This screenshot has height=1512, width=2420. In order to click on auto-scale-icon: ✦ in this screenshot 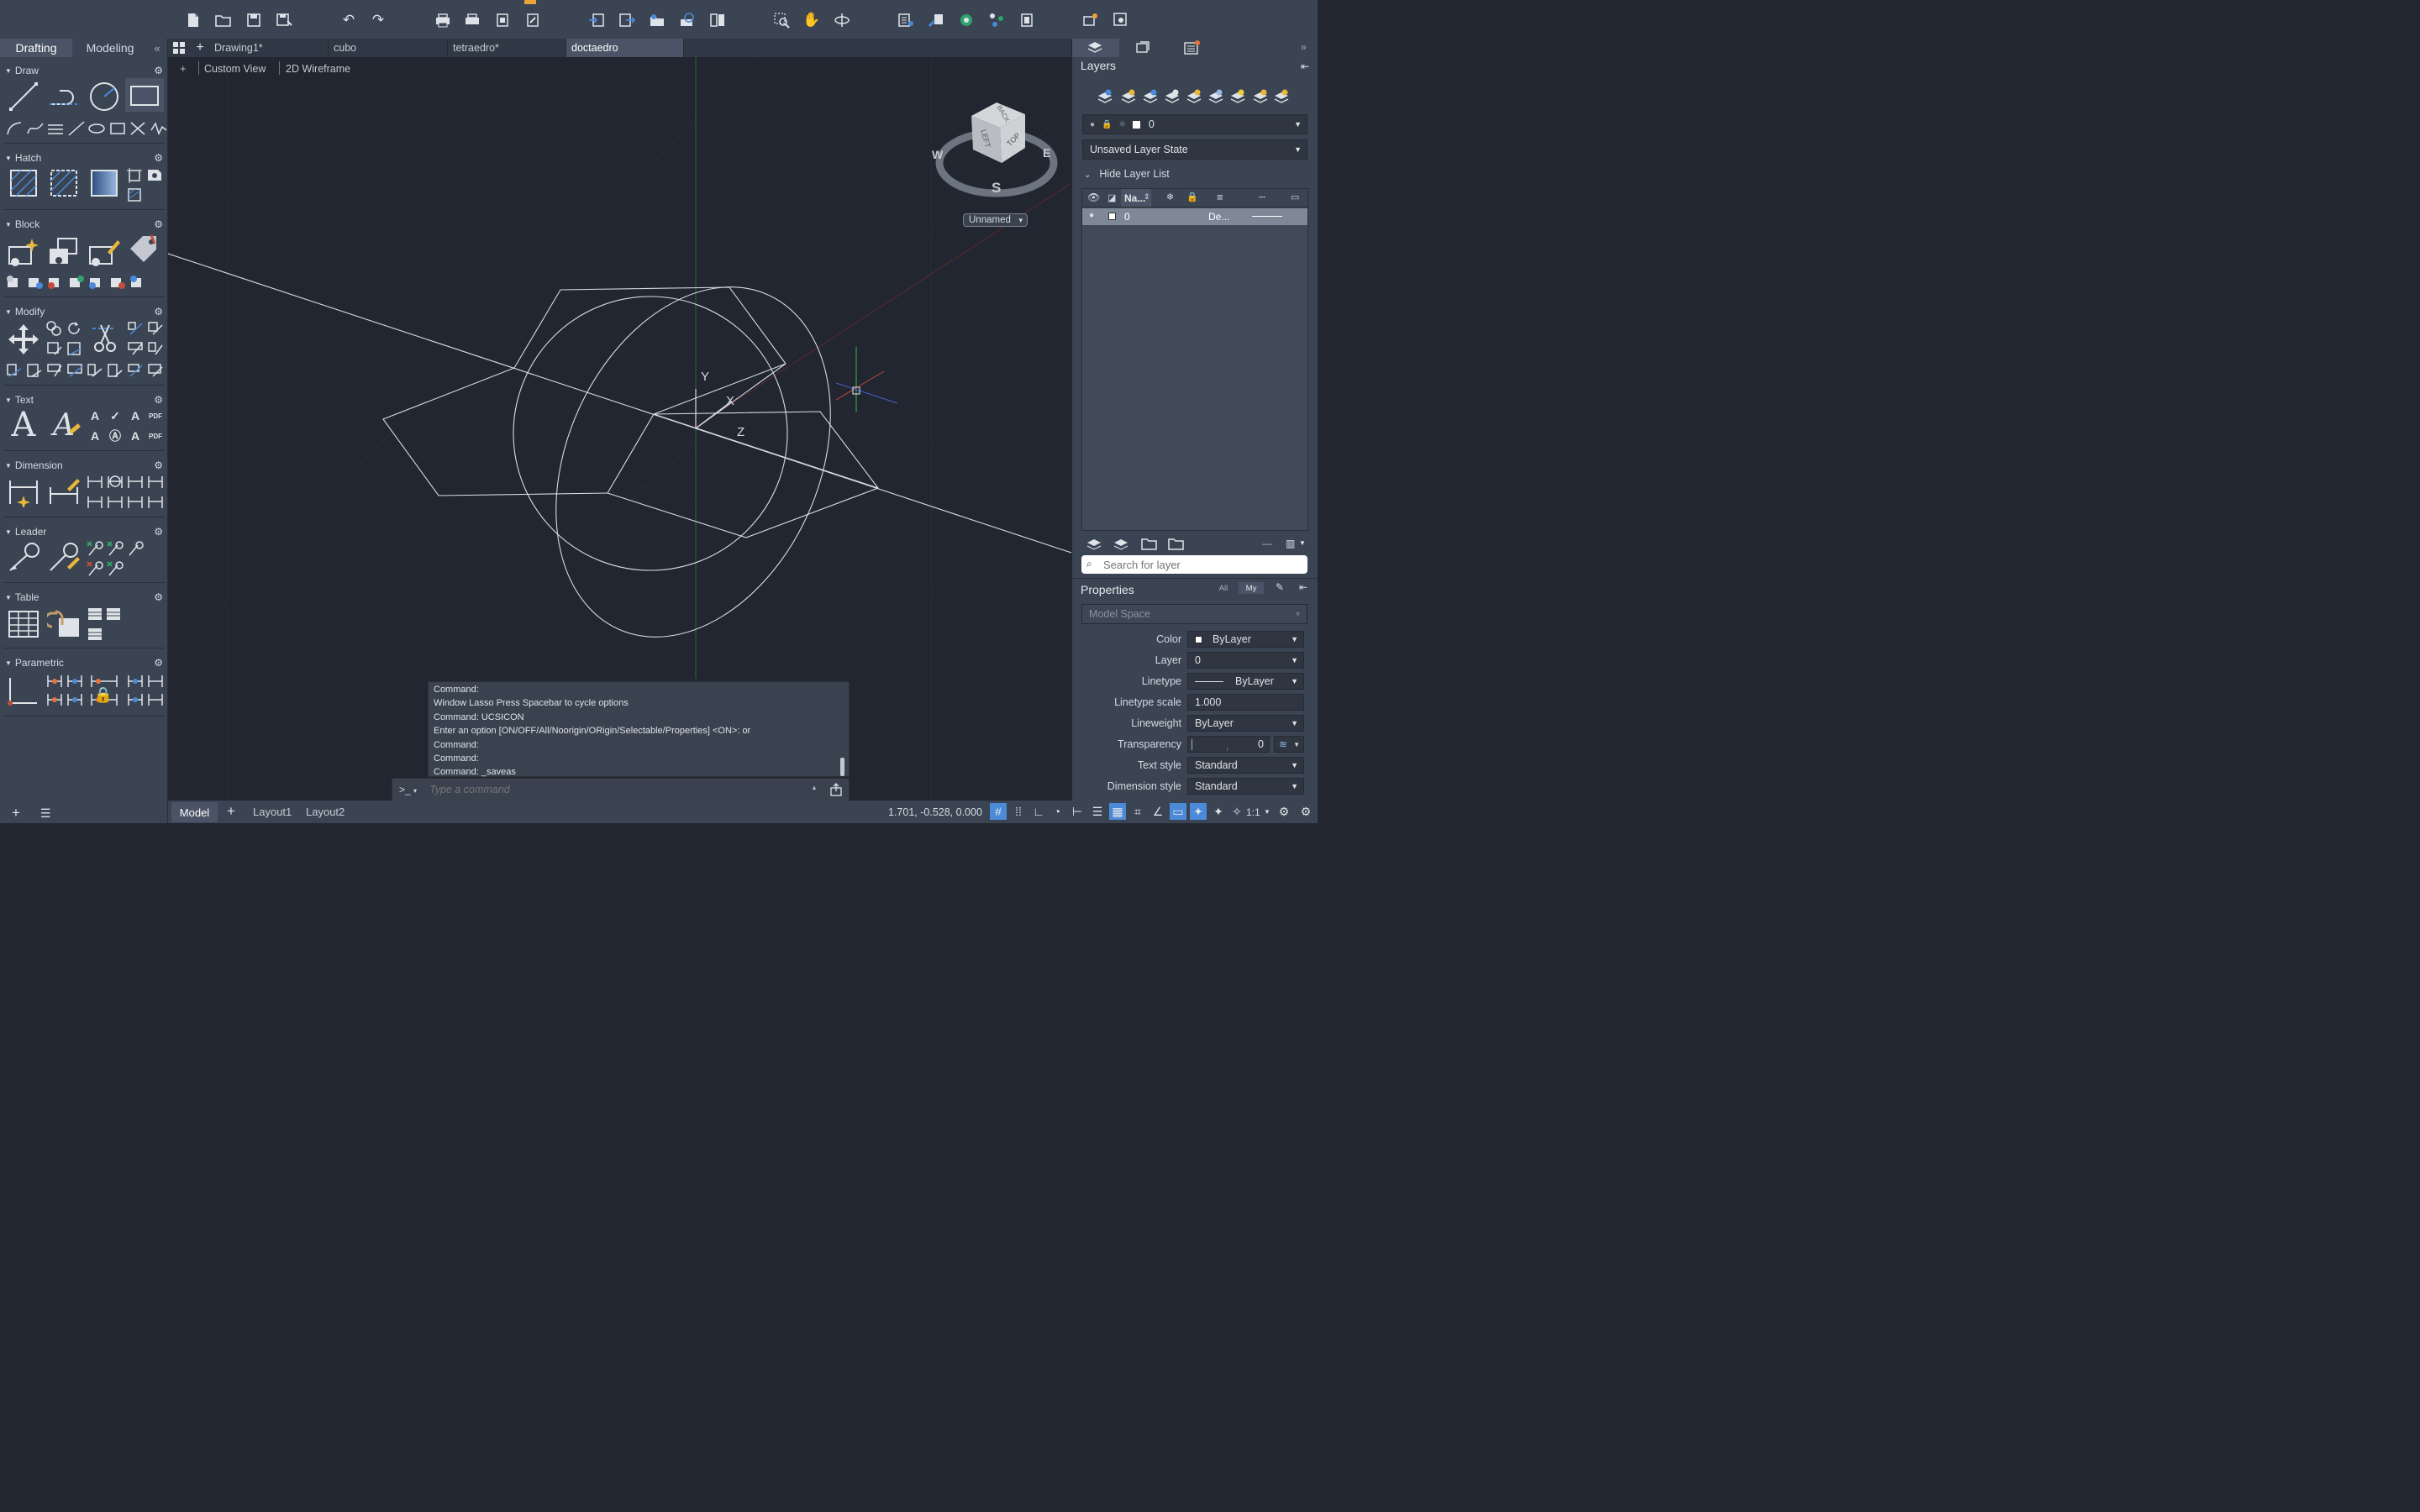, I will do `click(1218, 811)`.